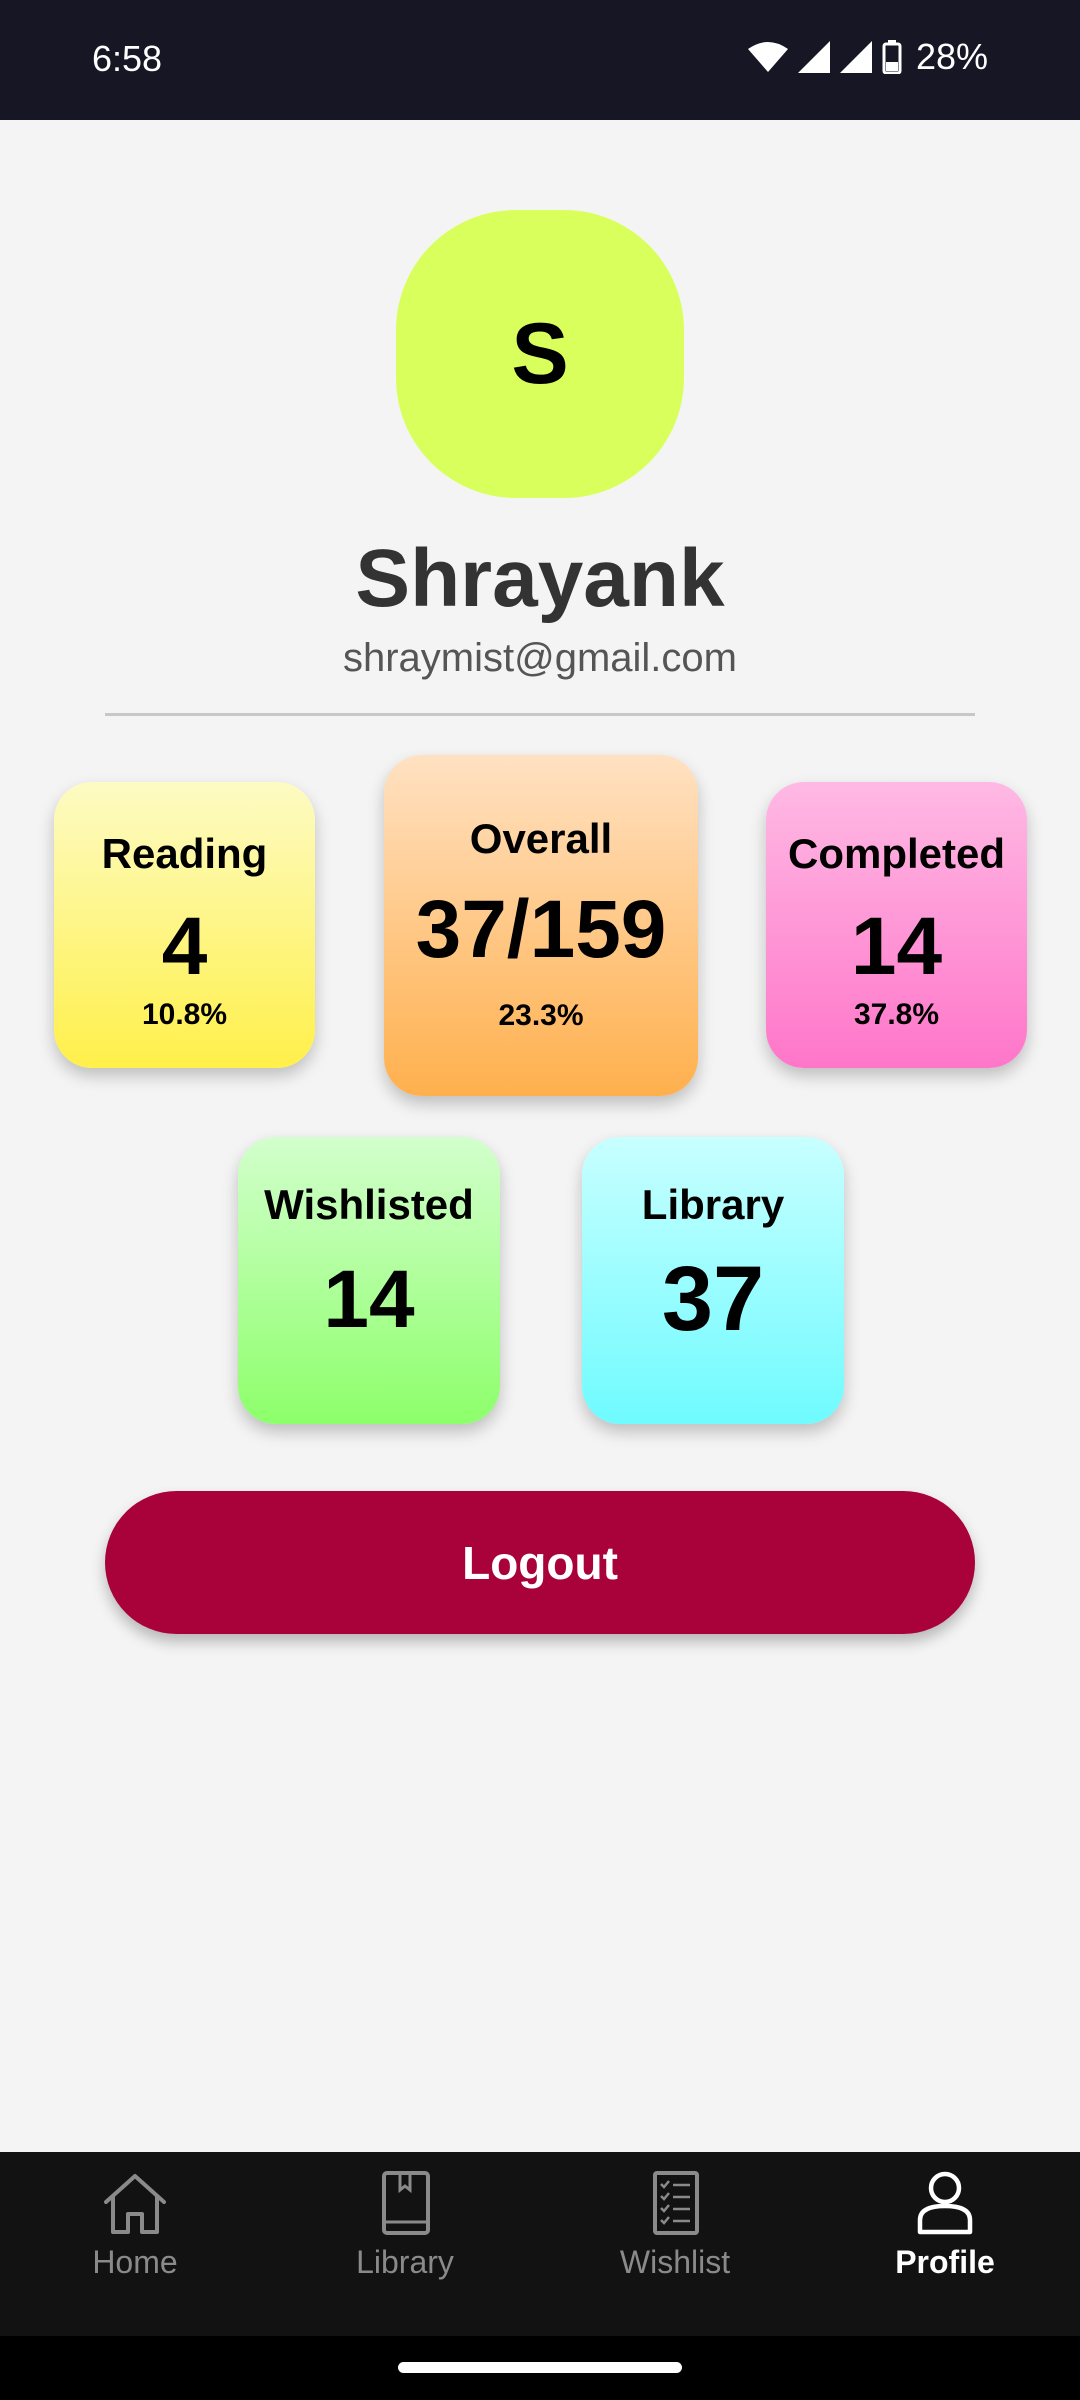 This screenshot has height=2400, width=1080. What do you see at coordinates (541, 838) in the screenshot?
I see `stat-label: Overall` at bounding box center [541, 838].